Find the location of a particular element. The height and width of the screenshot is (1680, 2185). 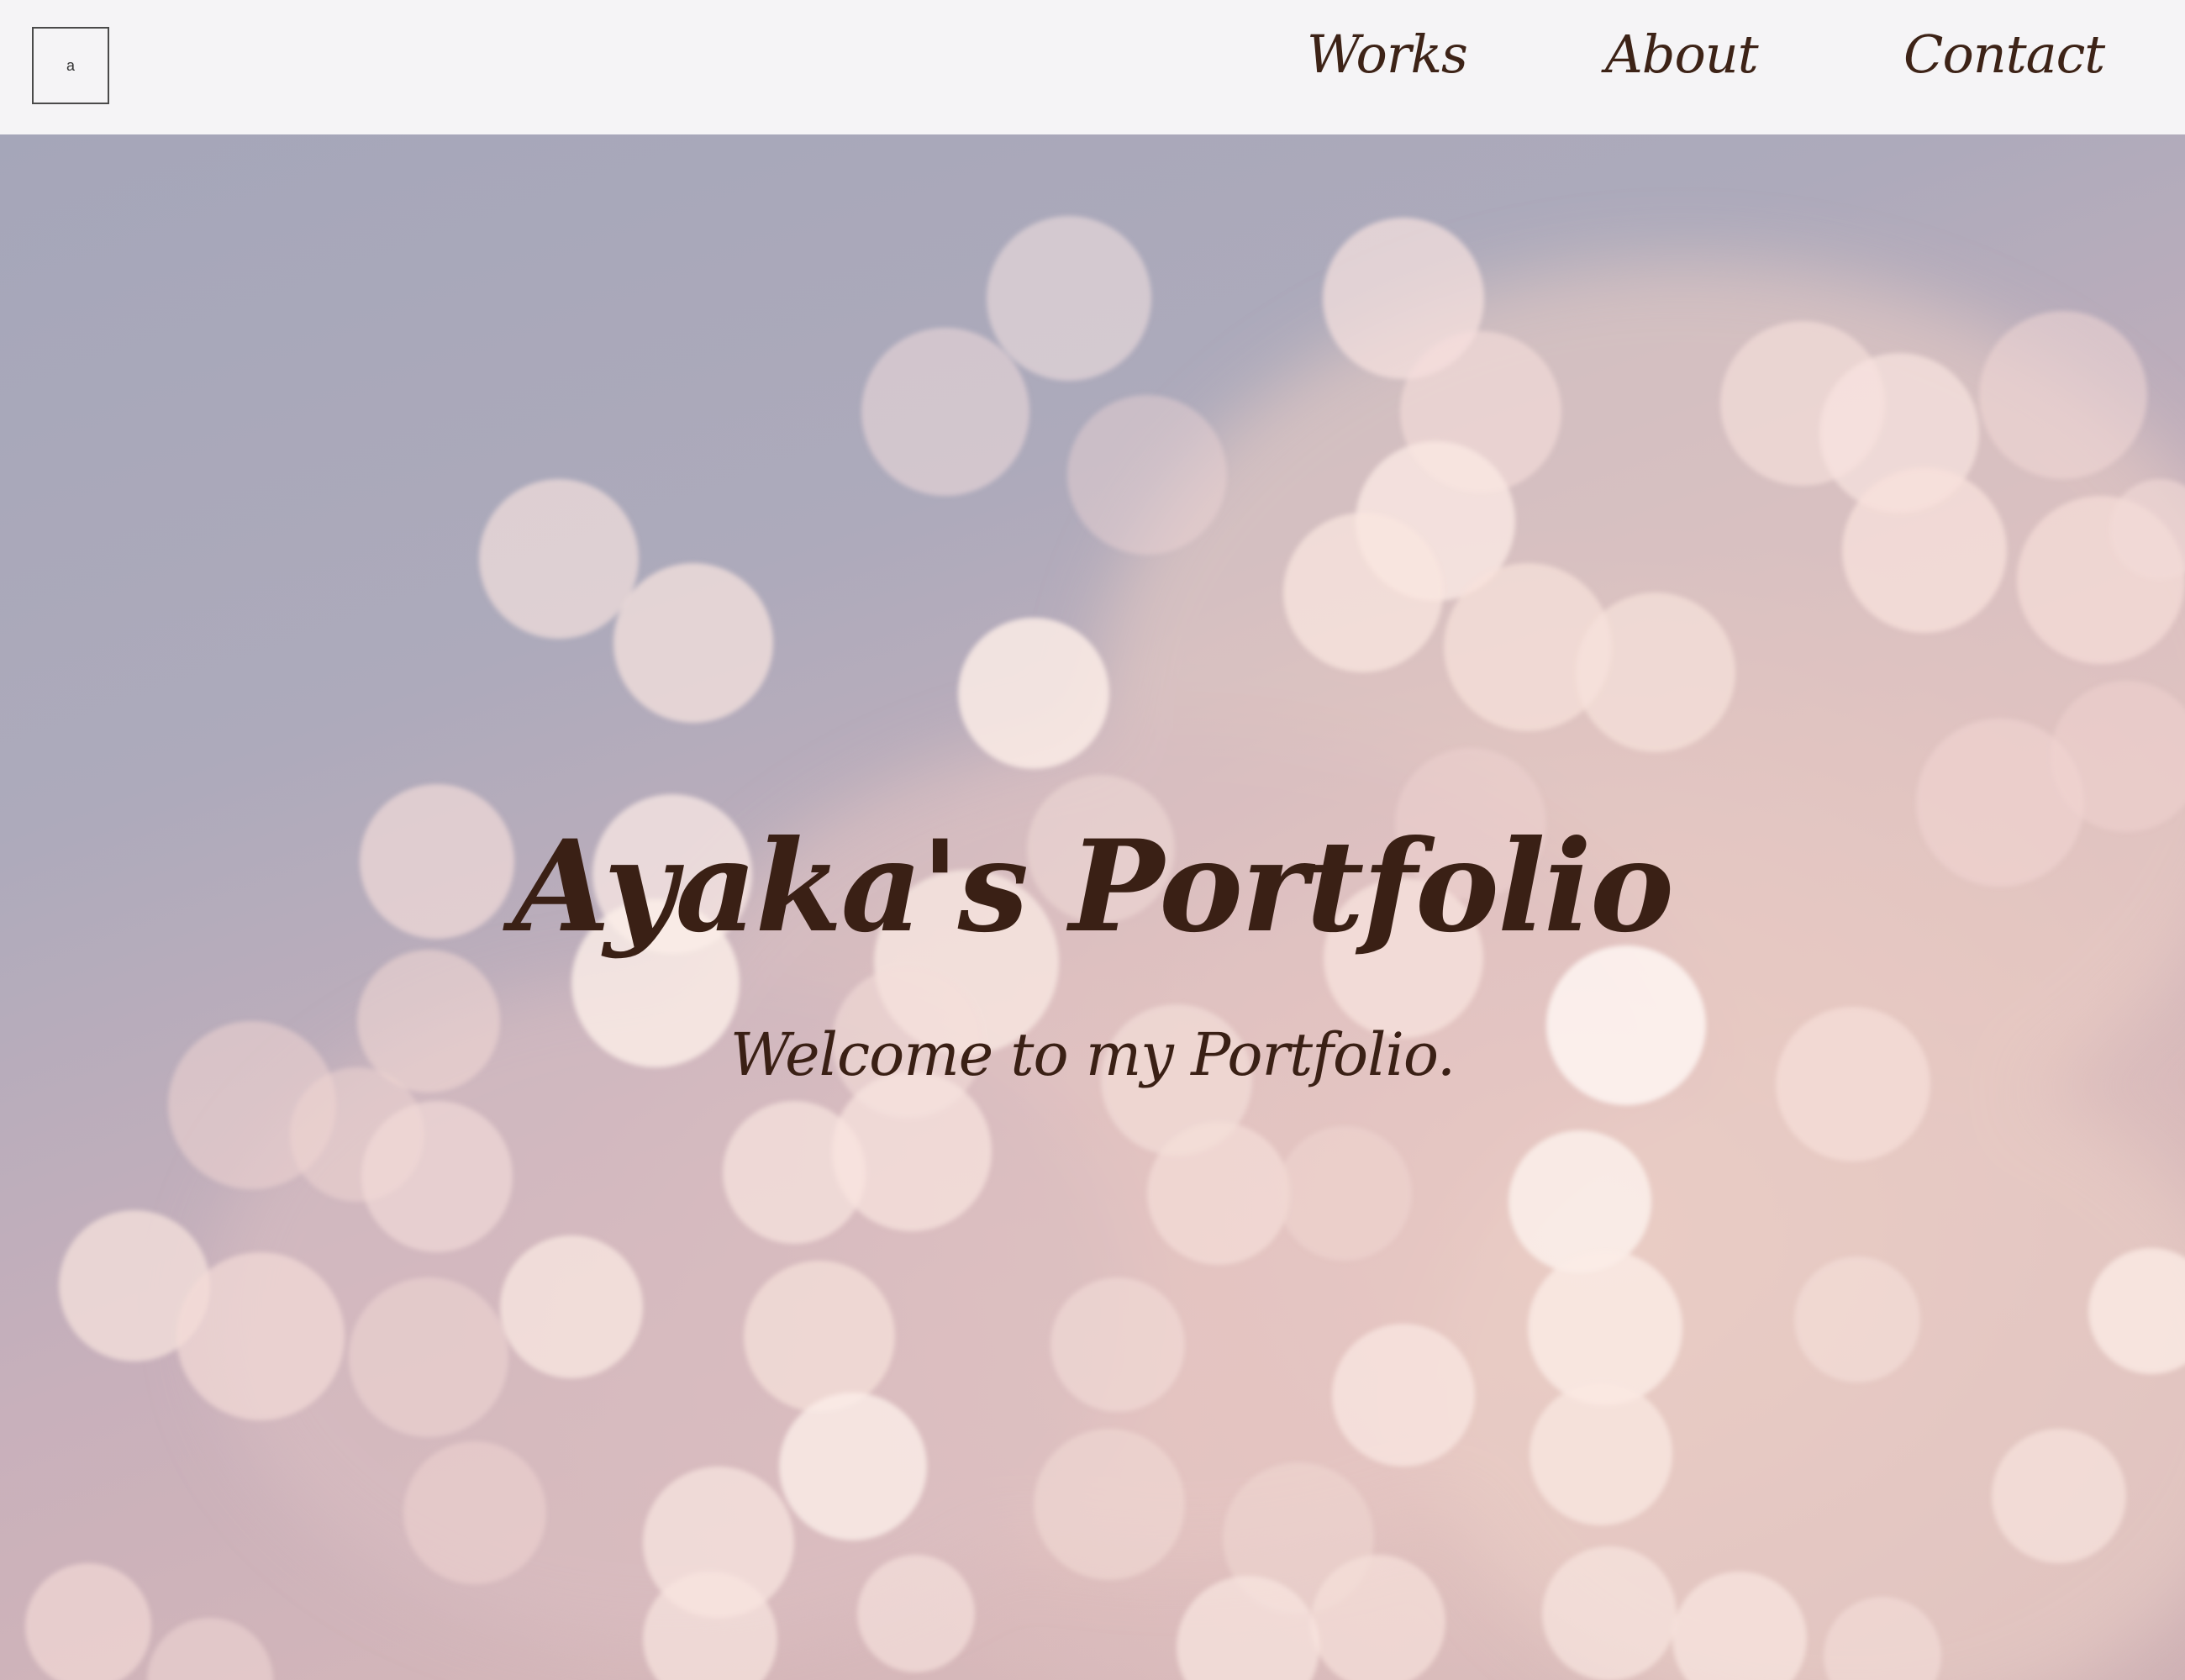

nav-link-contact: Contact is located at coordinates (2004, 54).